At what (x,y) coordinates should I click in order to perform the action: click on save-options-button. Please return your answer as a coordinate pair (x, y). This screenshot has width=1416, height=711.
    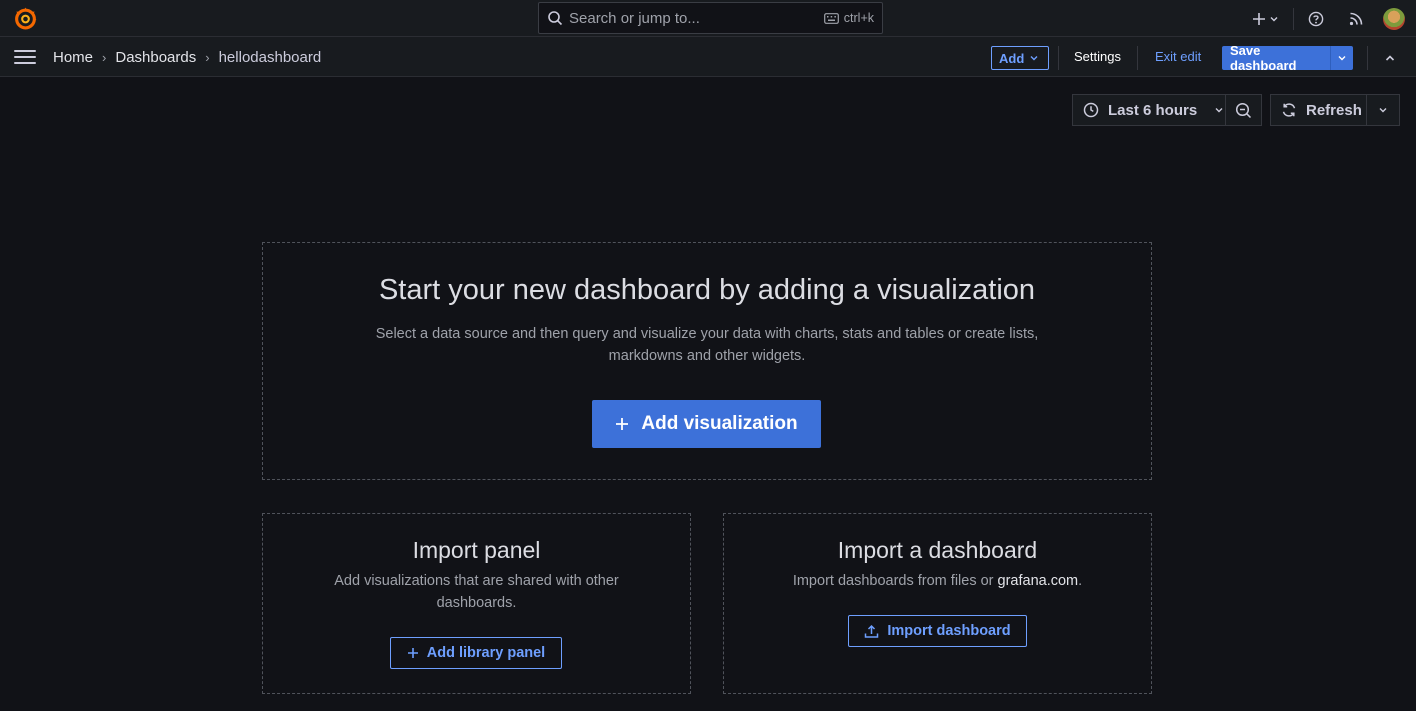
    Looking at the image, I should click on (1342, 58).